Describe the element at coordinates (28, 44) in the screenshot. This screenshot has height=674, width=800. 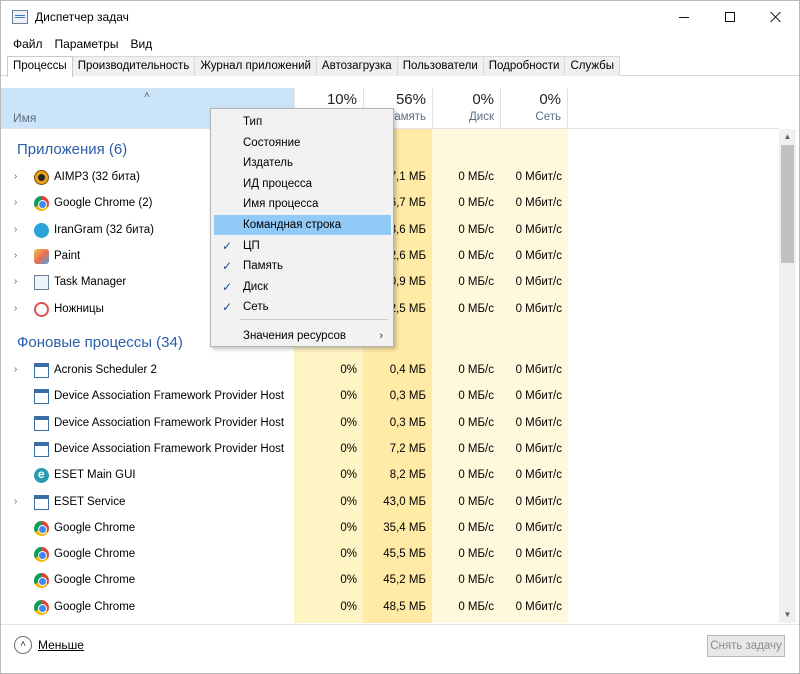
I see `menu-file: Файл` at that location.